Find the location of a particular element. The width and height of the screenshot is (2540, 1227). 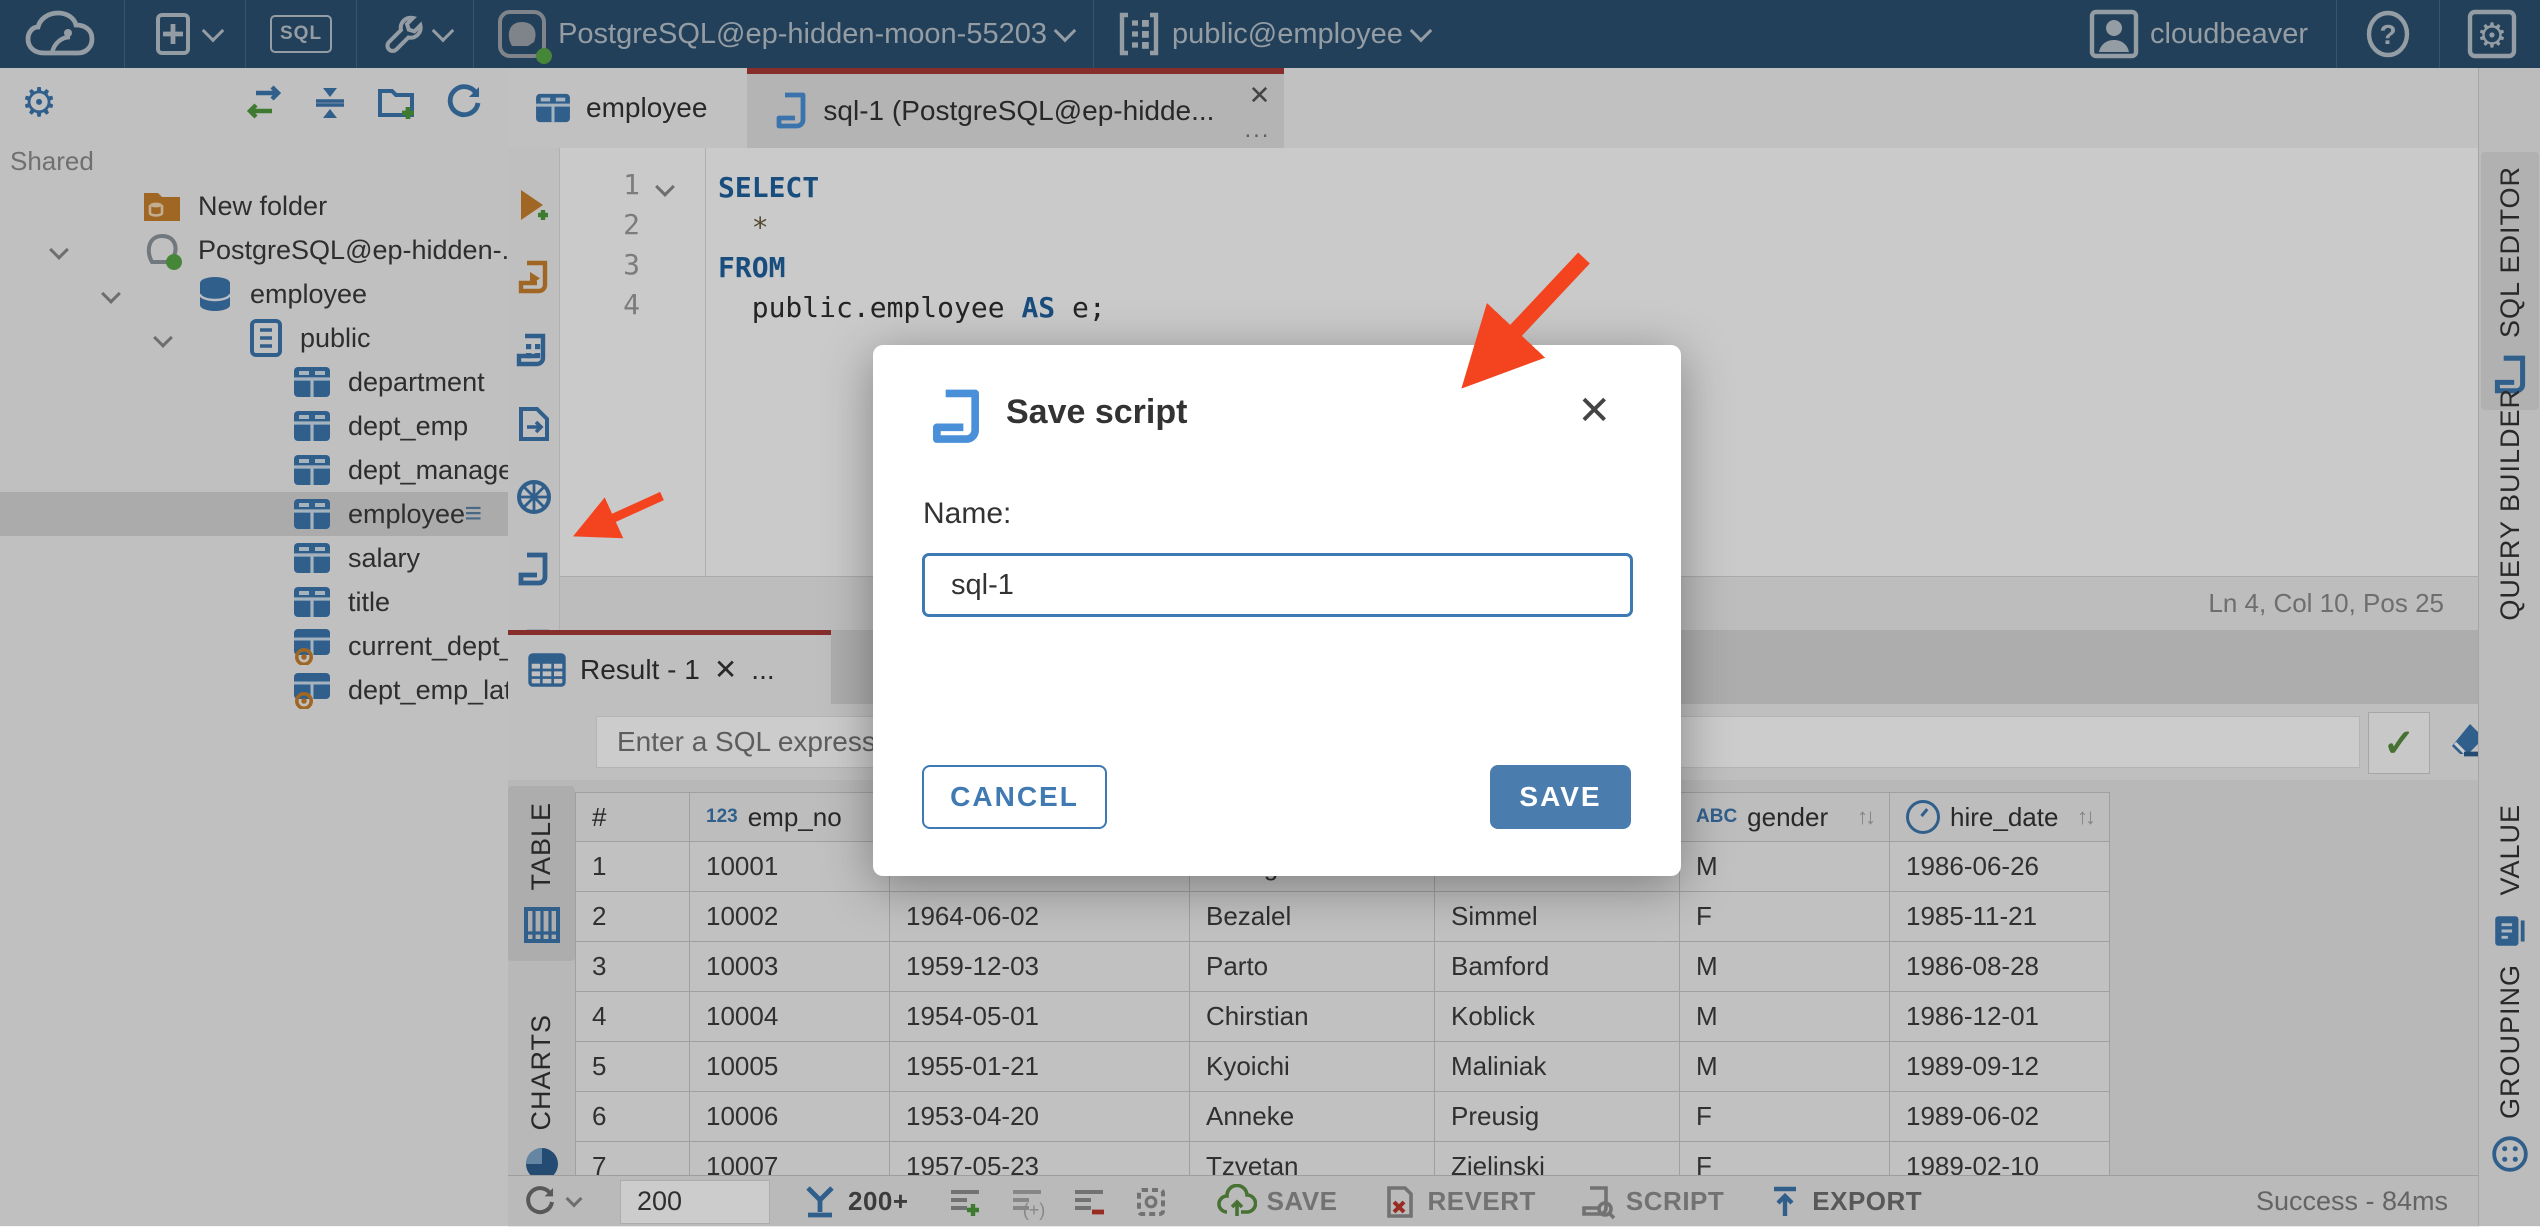

save-button: SAVE is located at coordinates (1560, 797).